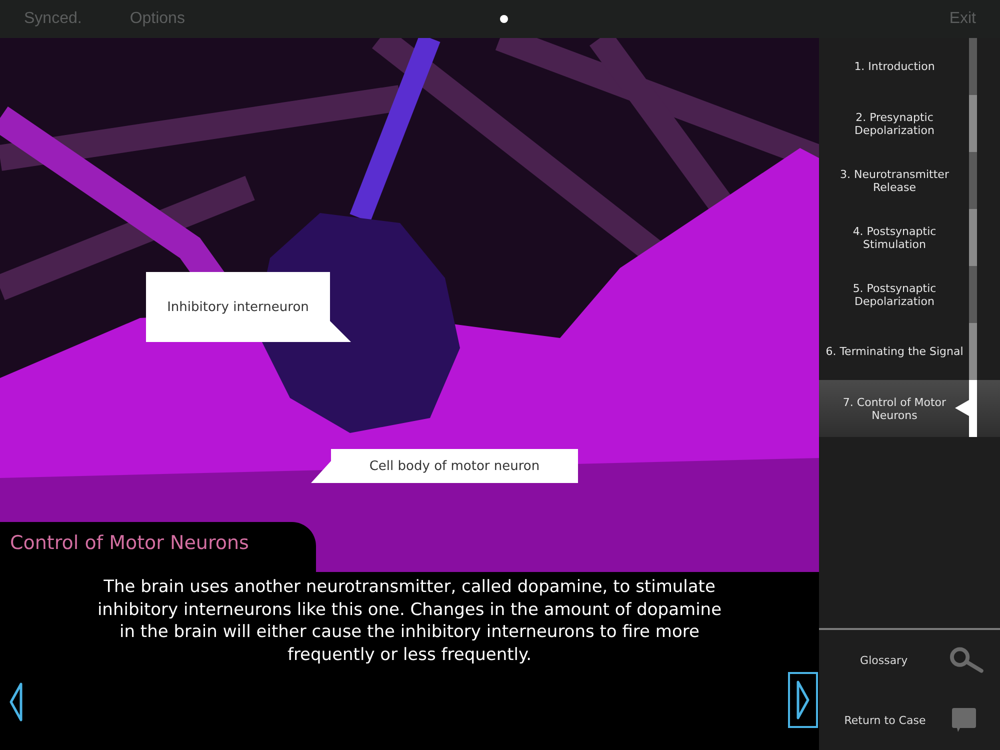  Describe the element at coordinates (909, 123) in the screenshot. I see `chapter-item: 2. Presynaptic Depolarization` at that location.